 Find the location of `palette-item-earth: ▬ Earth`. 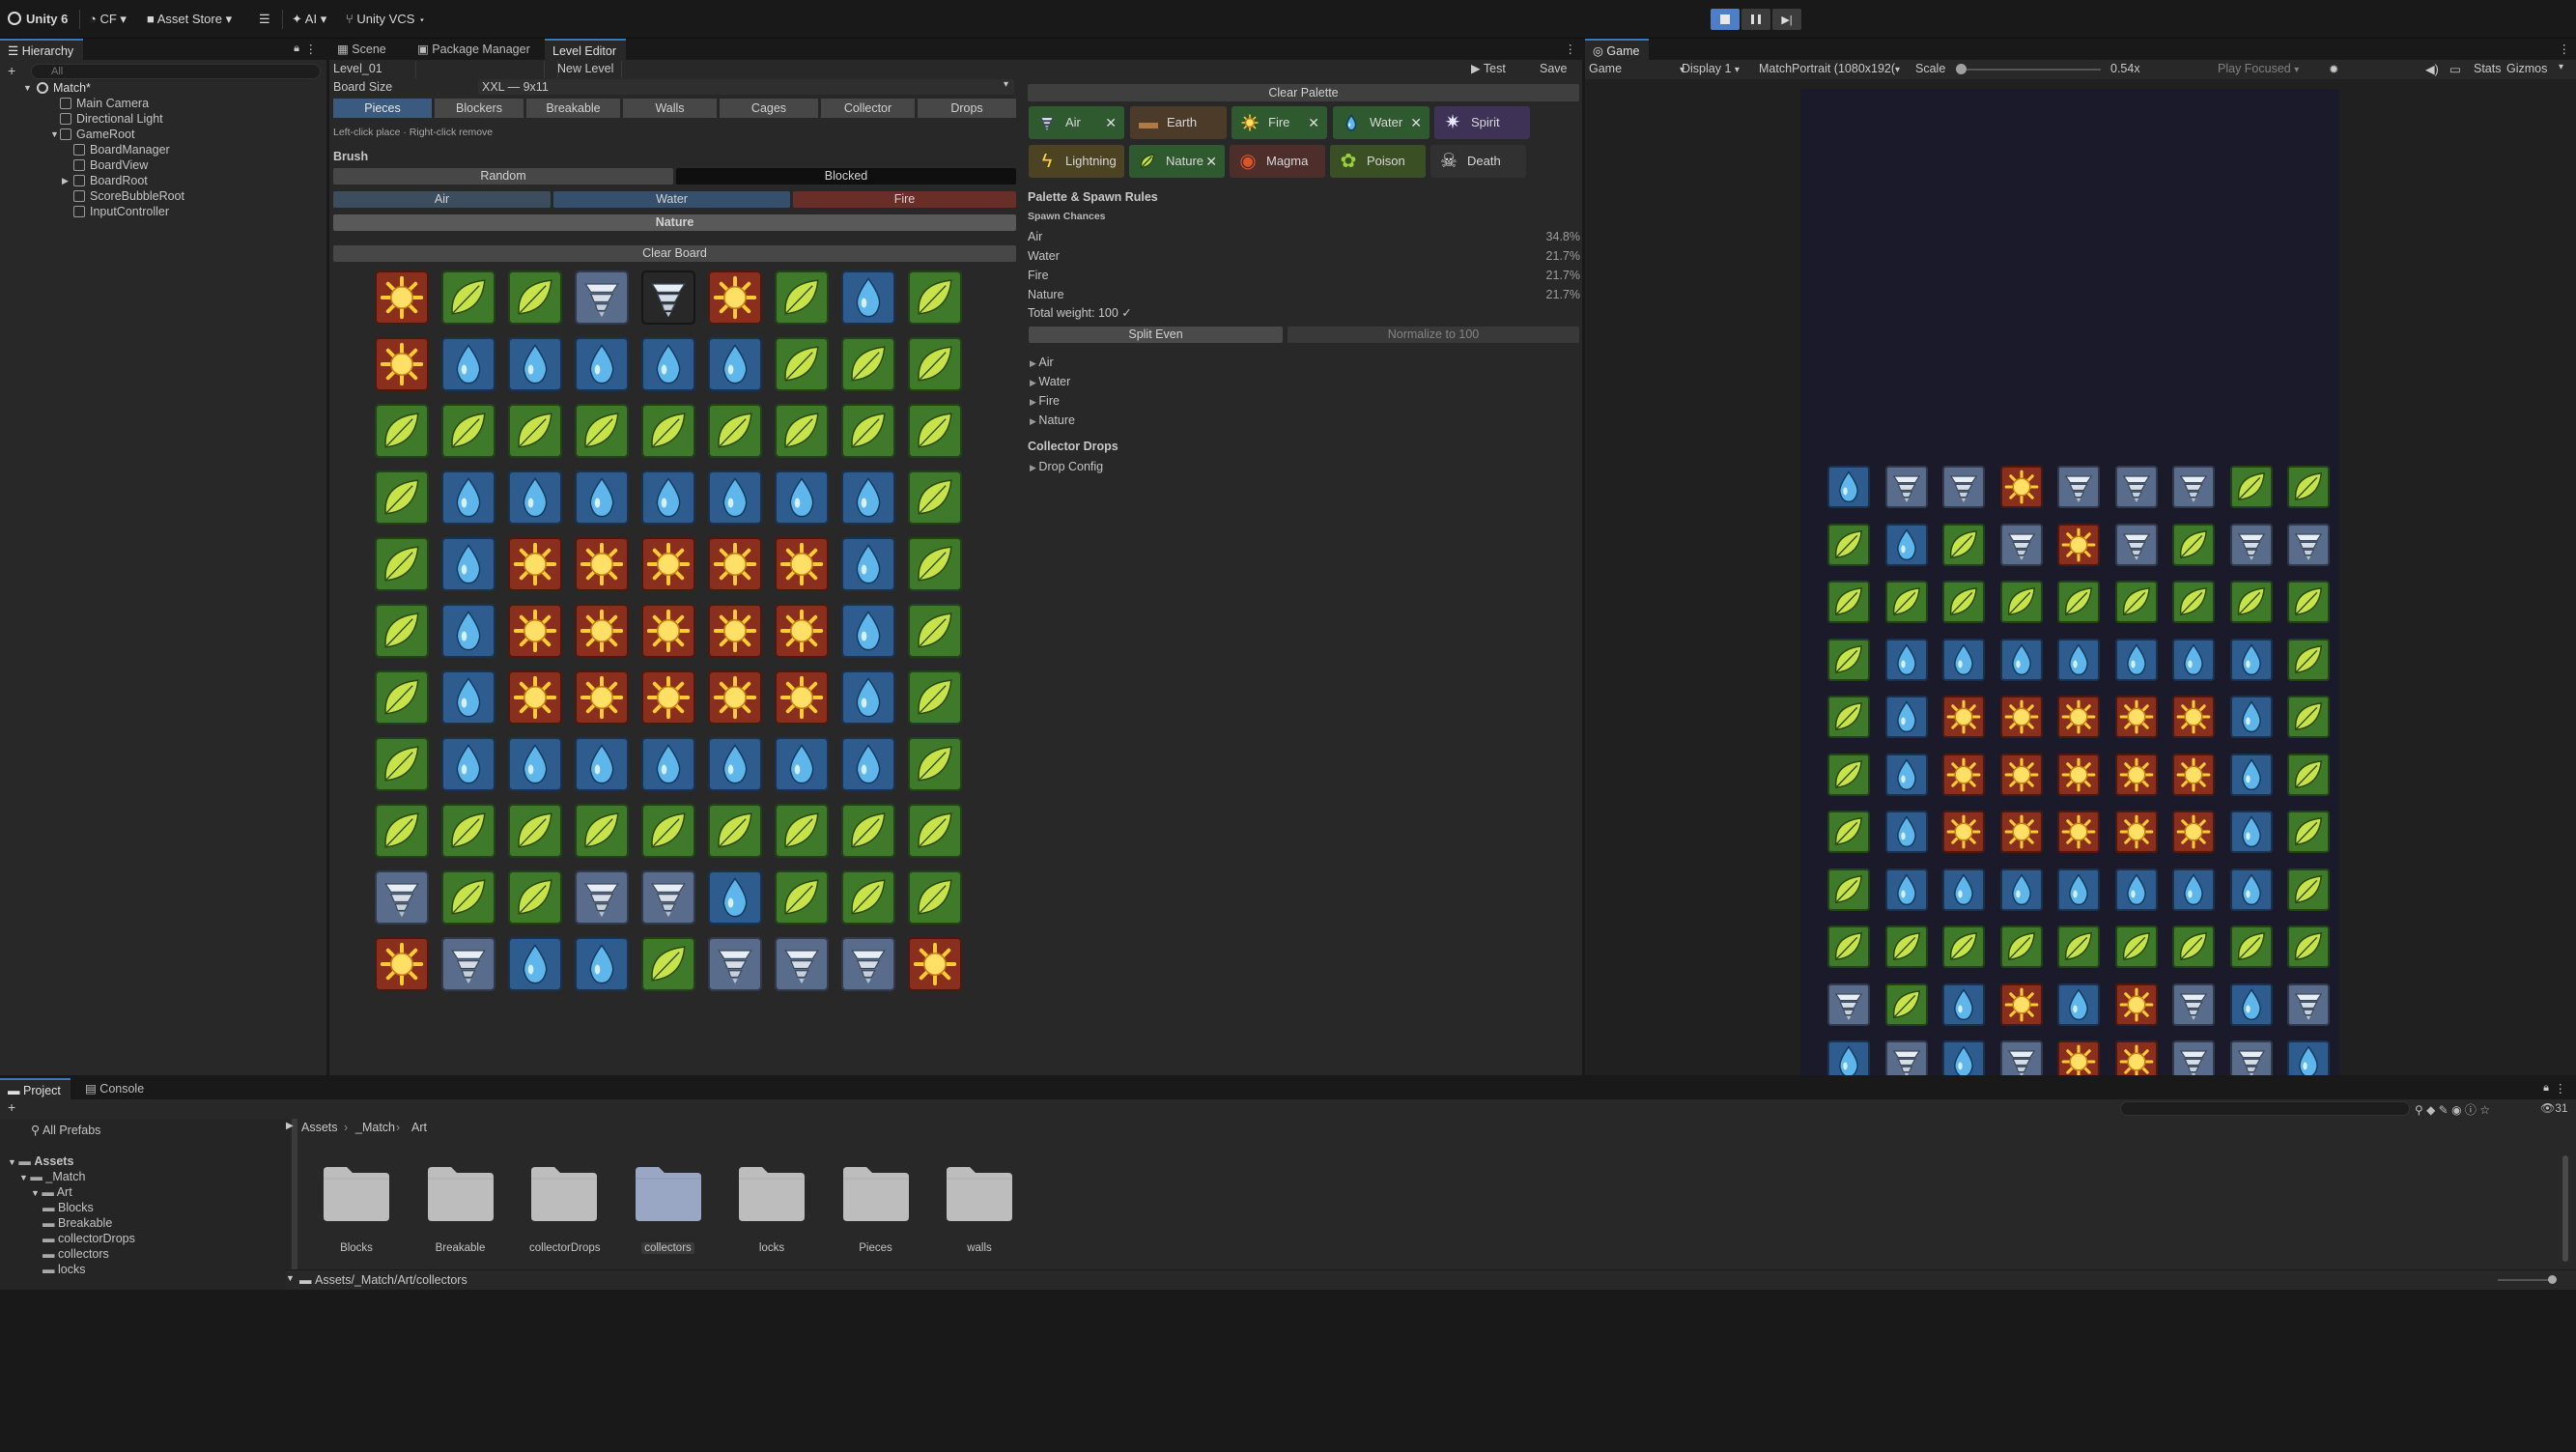

palette-item-earth: ▬ Earth is located at coordinates (1178, 123).